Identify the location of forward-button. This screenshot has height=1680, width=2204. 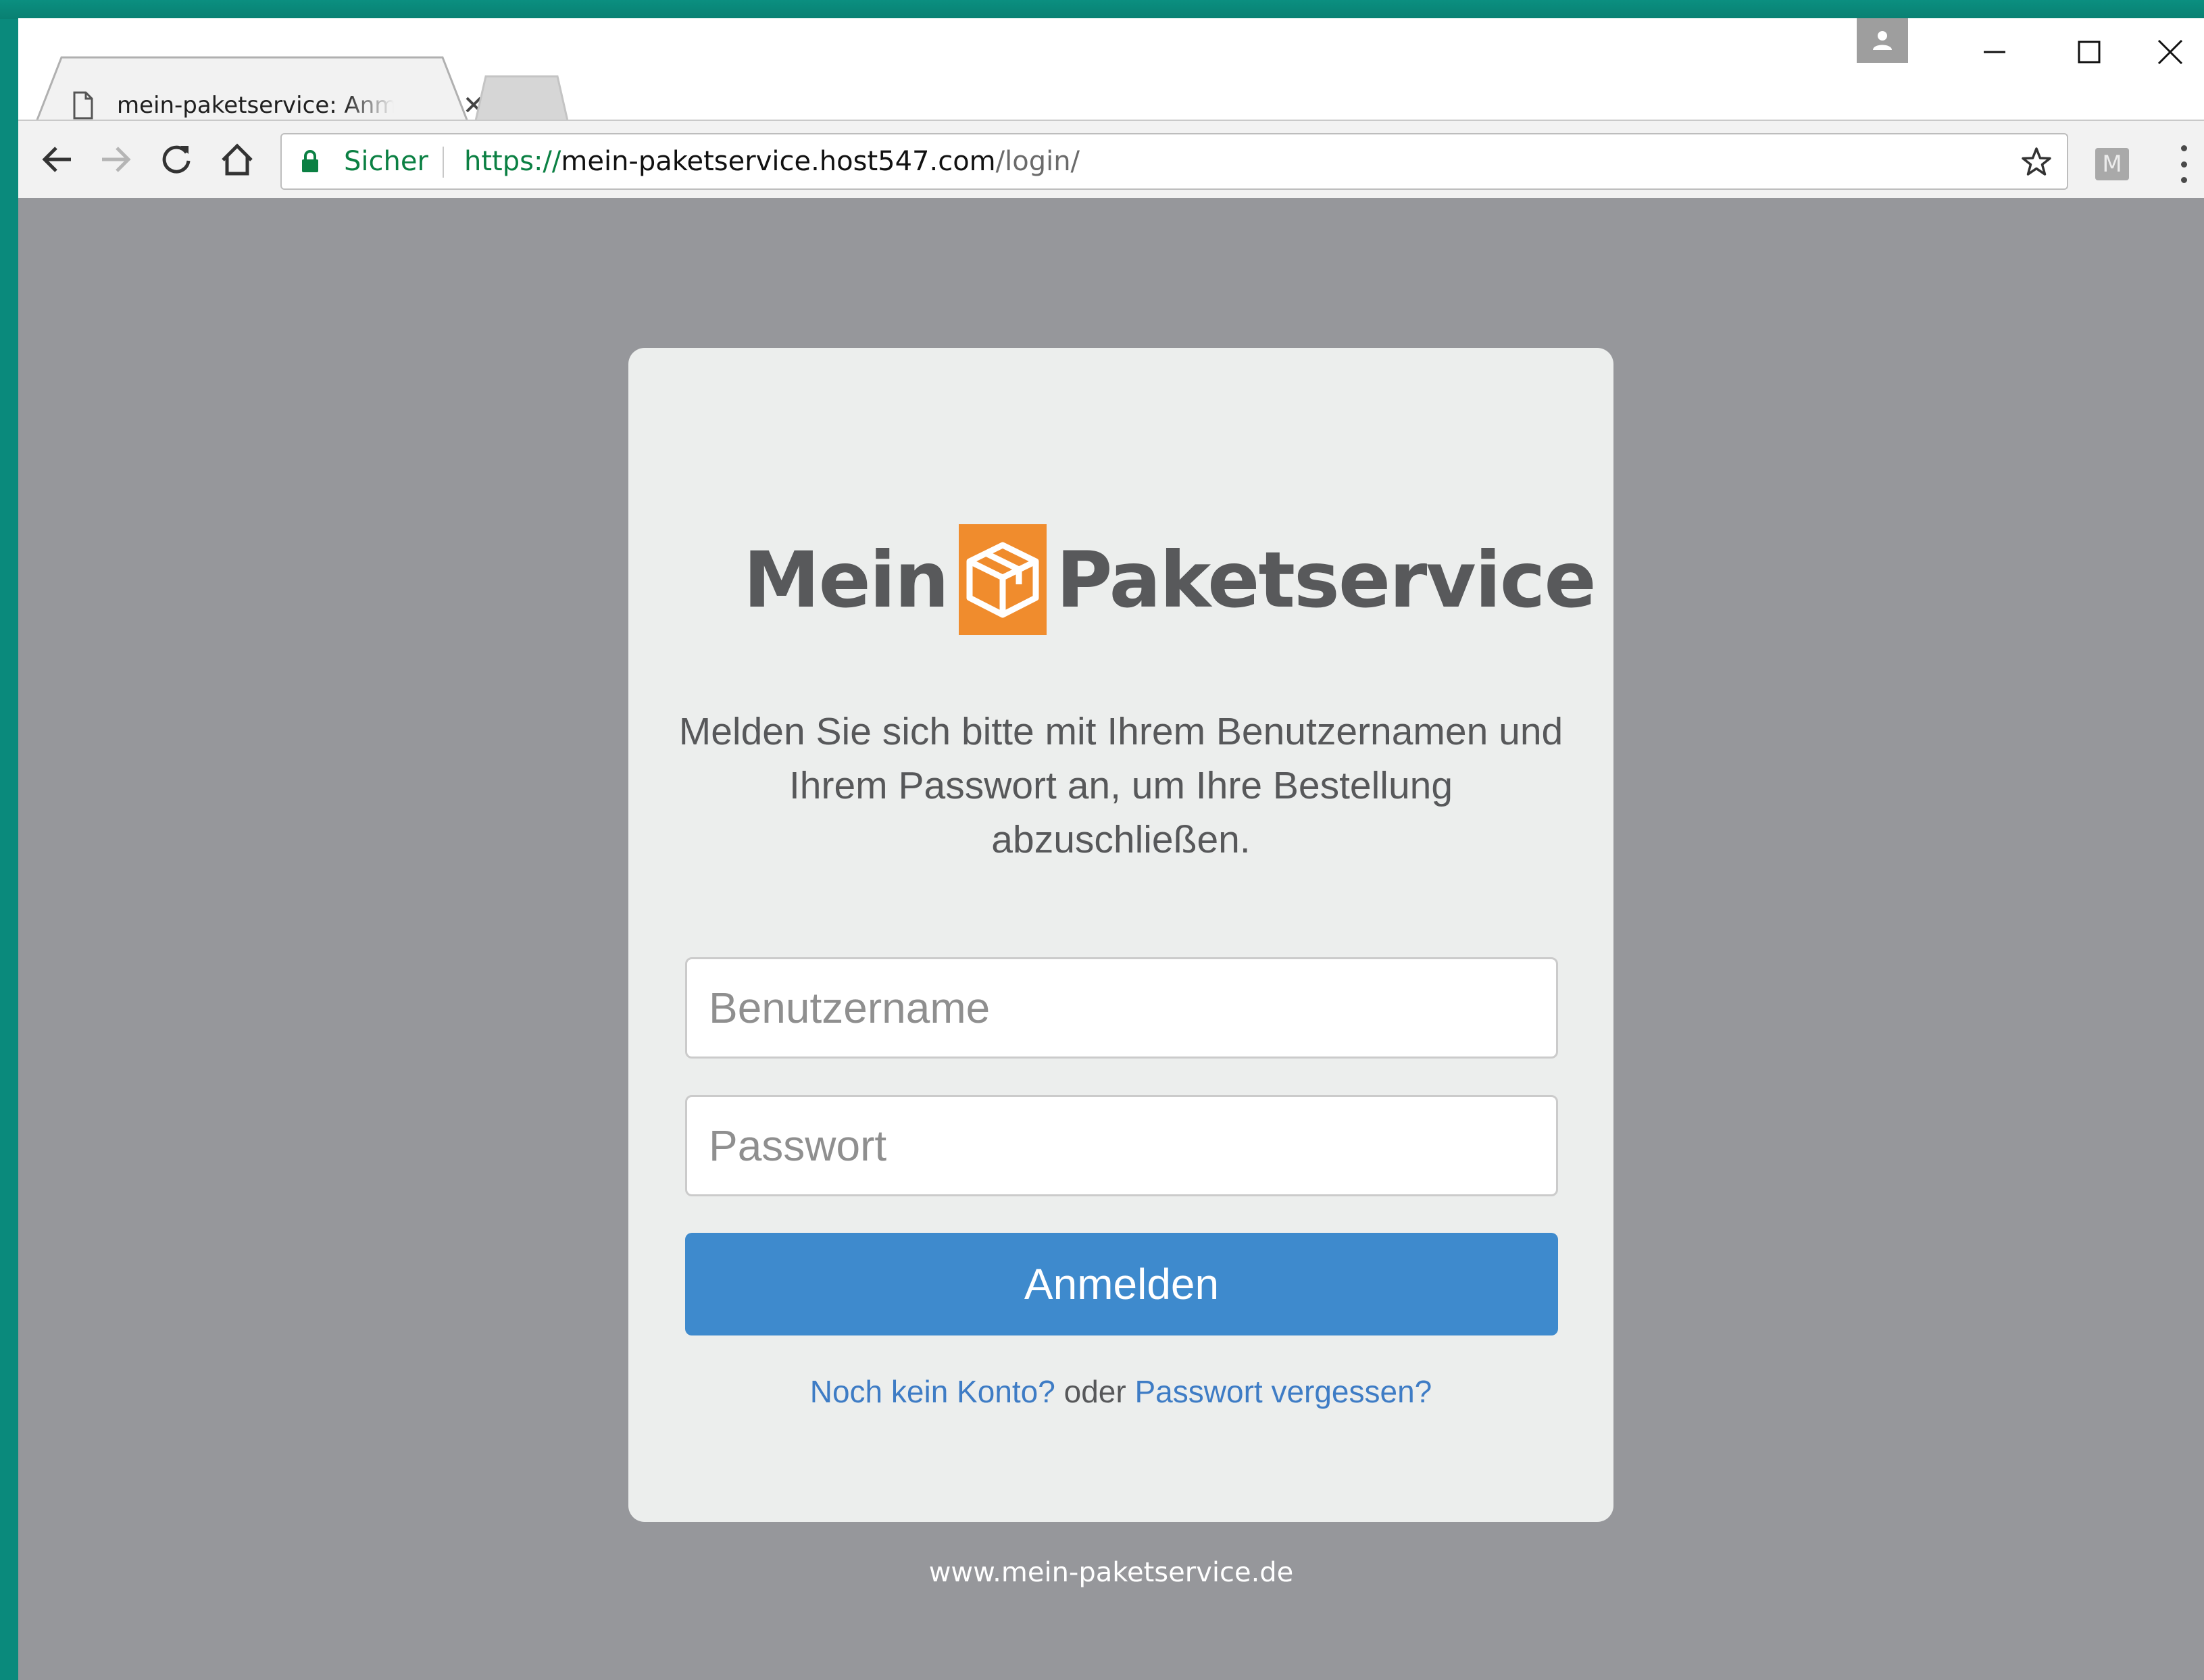
(115, 159).